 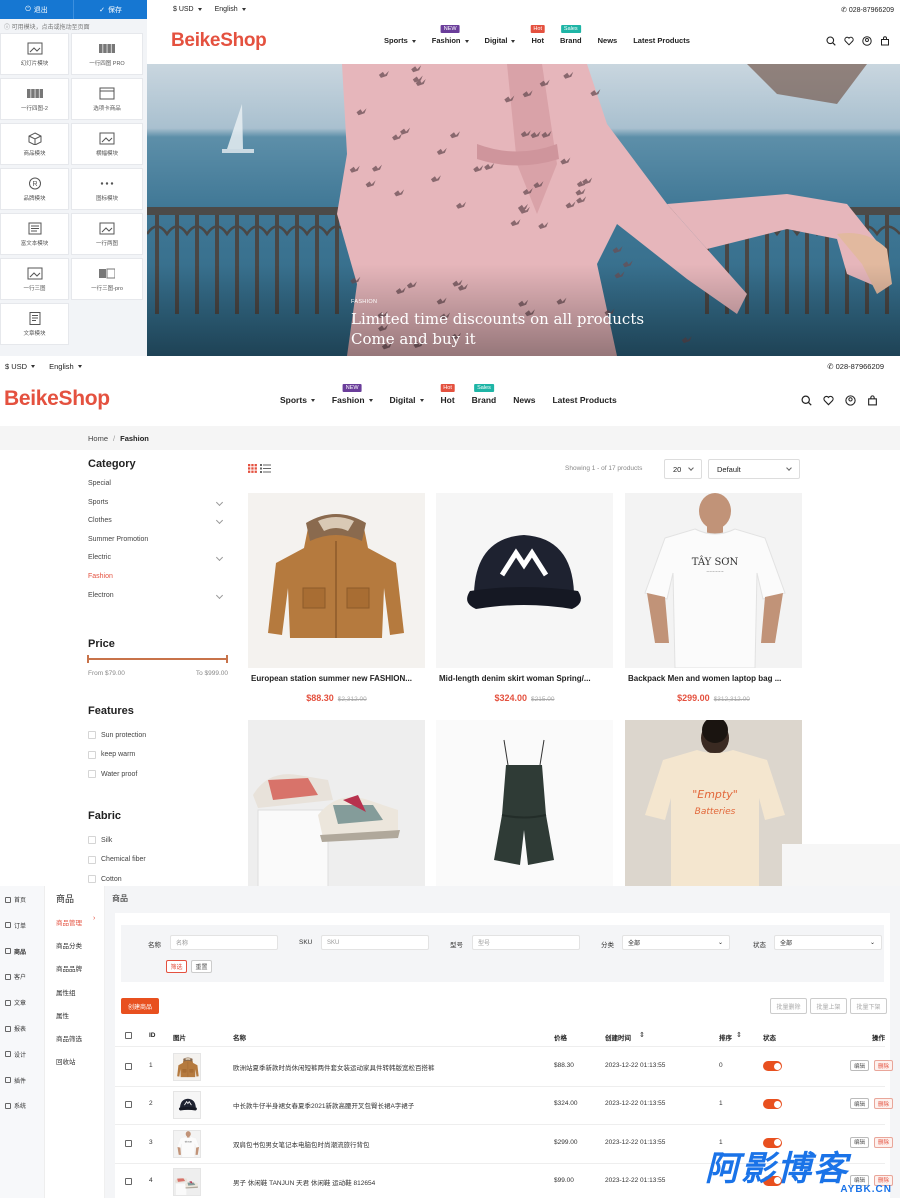 I want to click on nav-item-digital: Digital, so click(x=500, y=40).